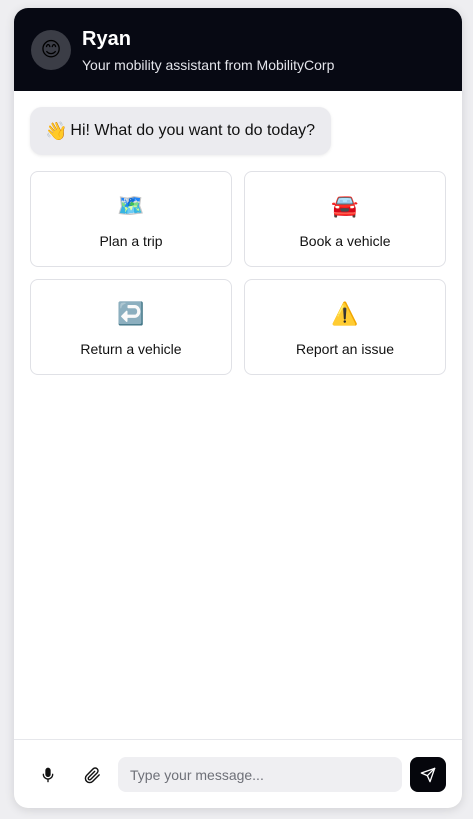  I want to click on return-vehicle-button: ↩️ Return a vehicle, so click(131, 327).